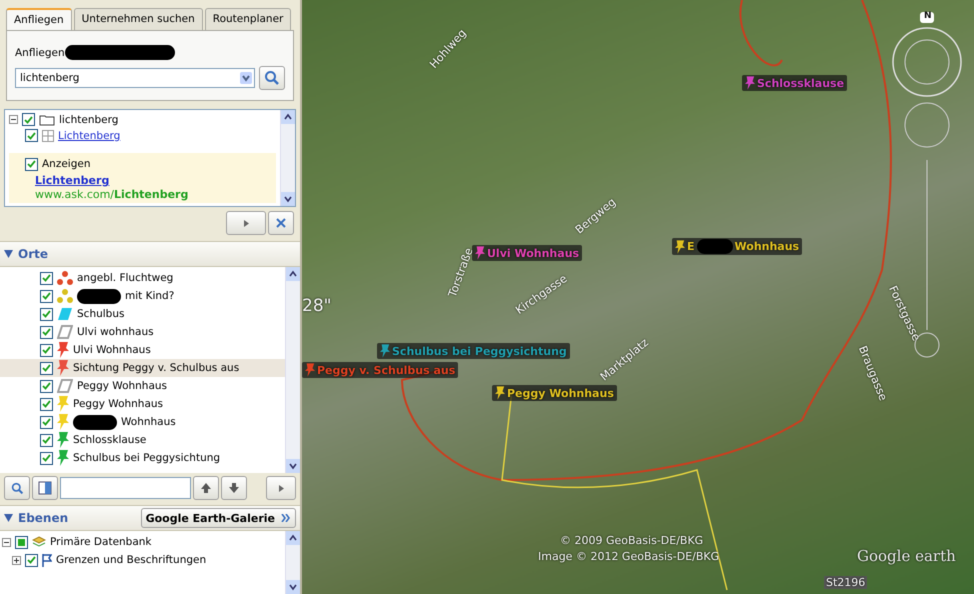  Describe the element at coordinates (928, 16) in the screenshot. I see `compass-north-label: N` at that location.